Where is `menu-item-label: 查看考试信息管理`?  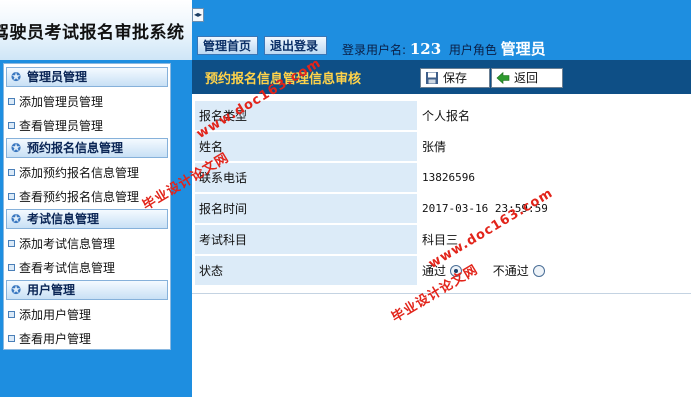 menu-item-label: 查看考试信息管理 is located at coordinates (67, 268).